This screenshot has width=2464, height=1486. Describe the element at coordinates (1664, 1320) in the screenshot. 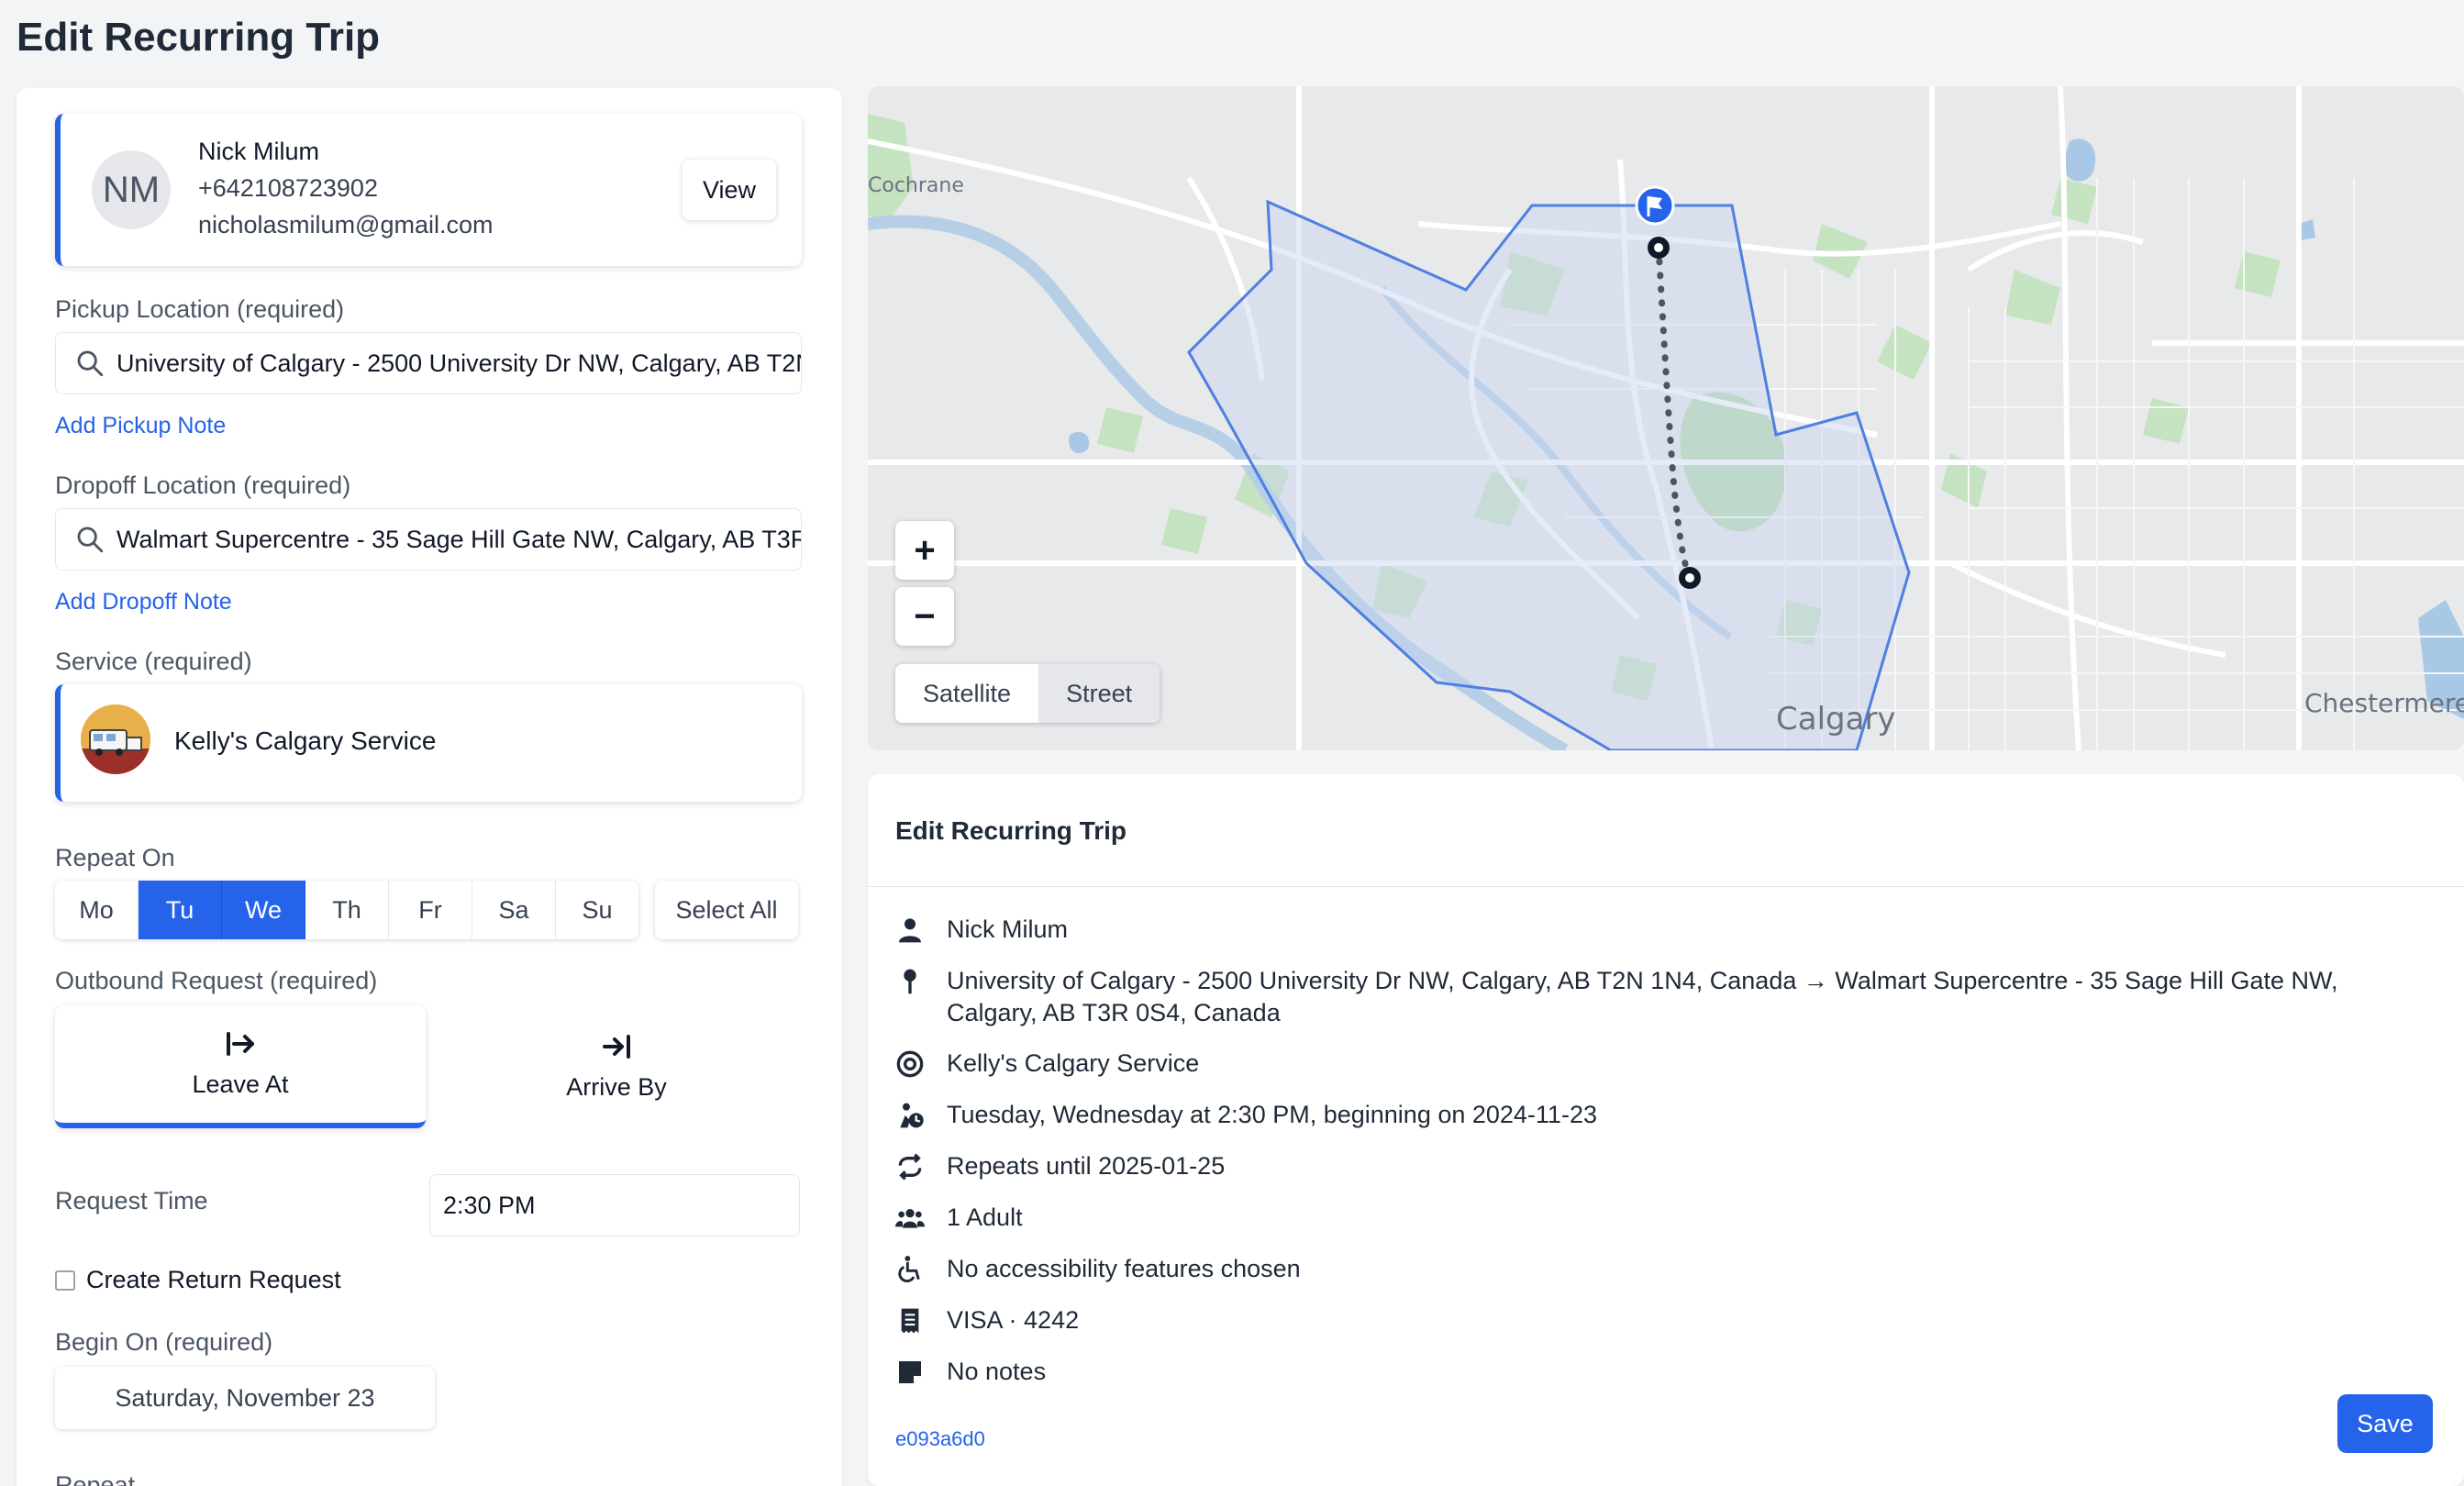

I see `summary-payment-row: VISA · 4242` at that location.